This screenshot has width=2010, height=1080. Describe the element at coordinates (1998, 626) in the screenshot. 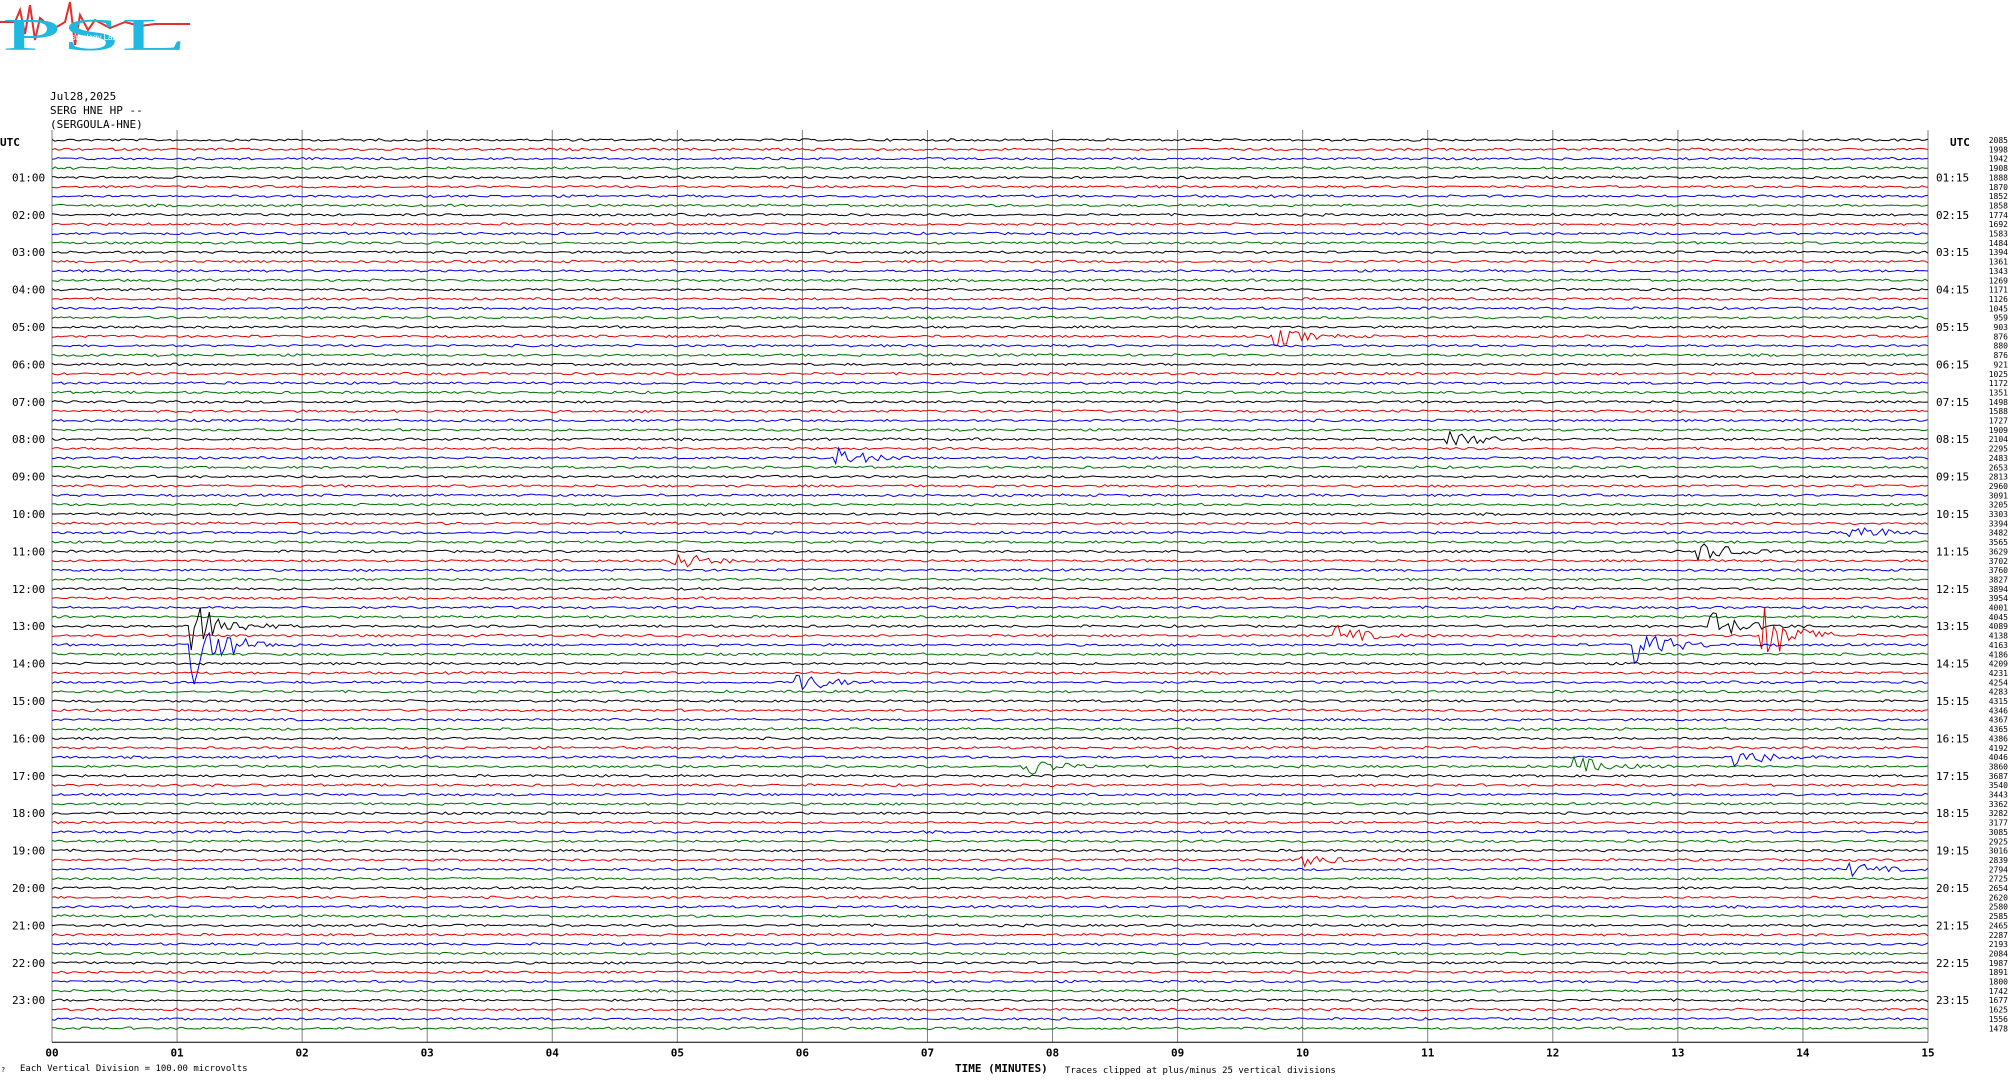

I see `right-count-label: 4089` at that location.